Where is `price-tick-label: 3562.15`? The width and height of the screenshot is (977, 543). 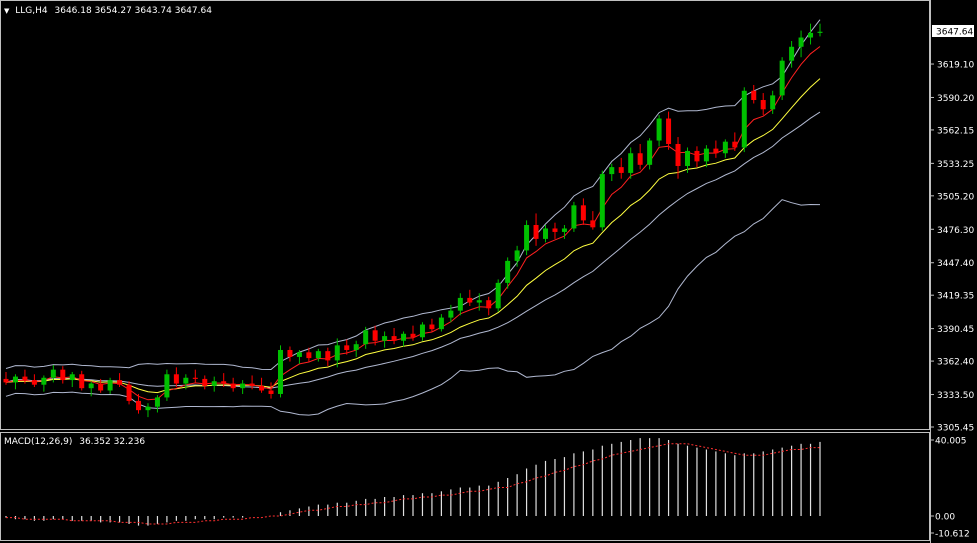 price-tick-label: 3562.15 is located at coordinates (955, 131).